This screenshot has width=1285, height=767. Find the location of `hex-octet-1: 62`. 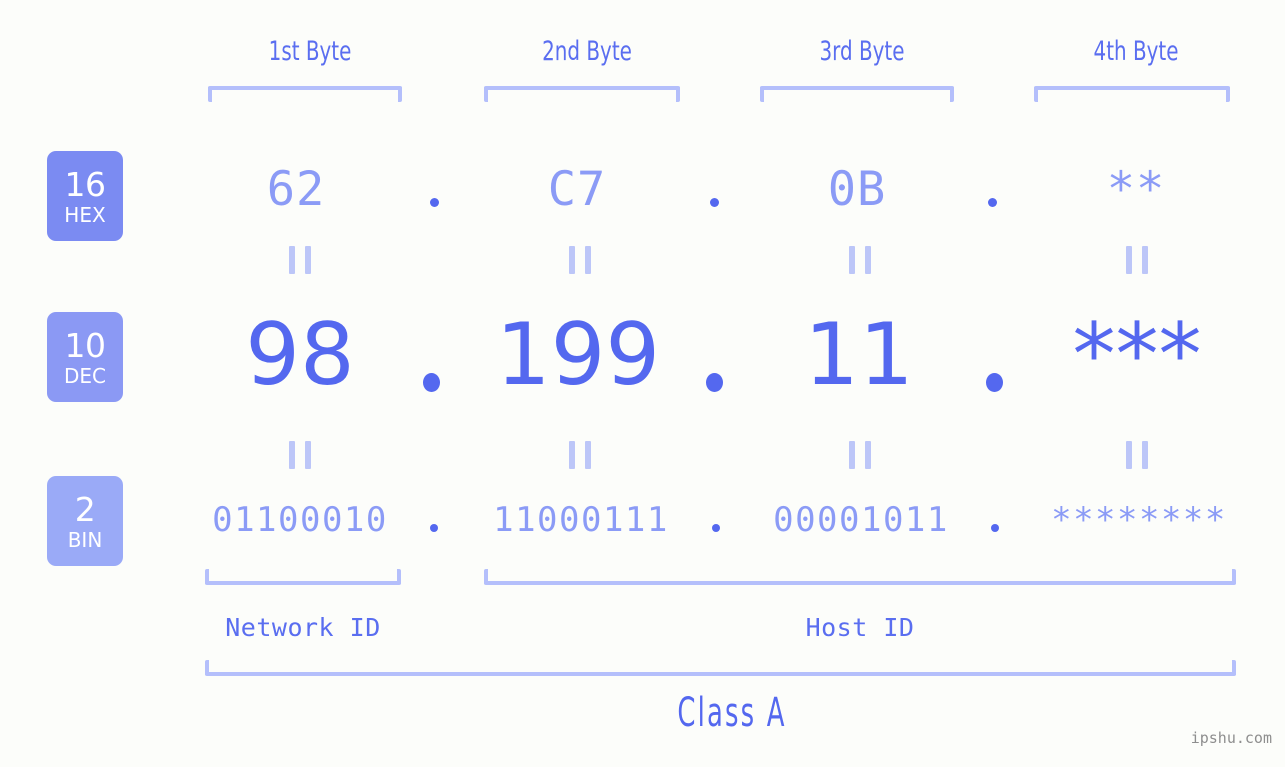

hex-octet-1: 62 is located at coordinates (296, 189).